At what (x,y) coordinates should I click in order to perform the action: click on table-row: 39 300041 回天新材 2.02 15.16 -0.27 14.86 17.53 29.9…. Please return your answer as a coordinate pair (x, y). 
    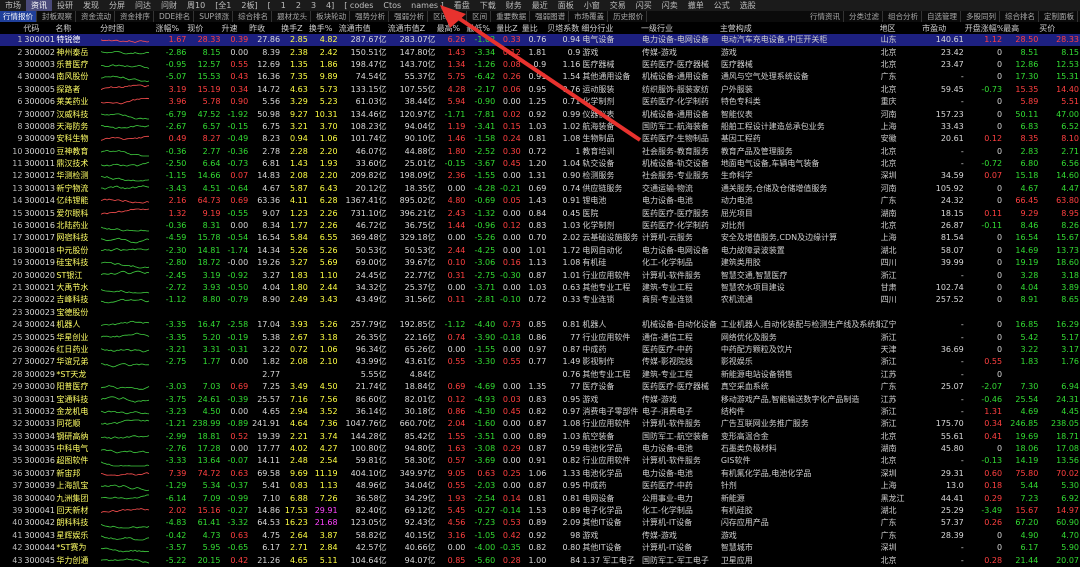
    Looking at the image, I should click on (540, 511).